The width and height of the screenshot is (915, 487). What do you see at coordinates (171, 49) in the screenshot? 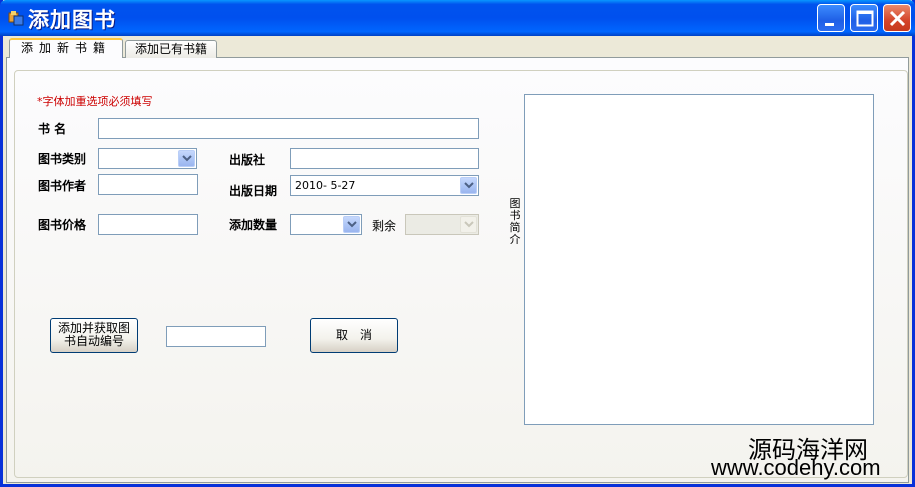
I see `tab-add-existing-book: 添加已有书籍` at bounding box center [171, 49].